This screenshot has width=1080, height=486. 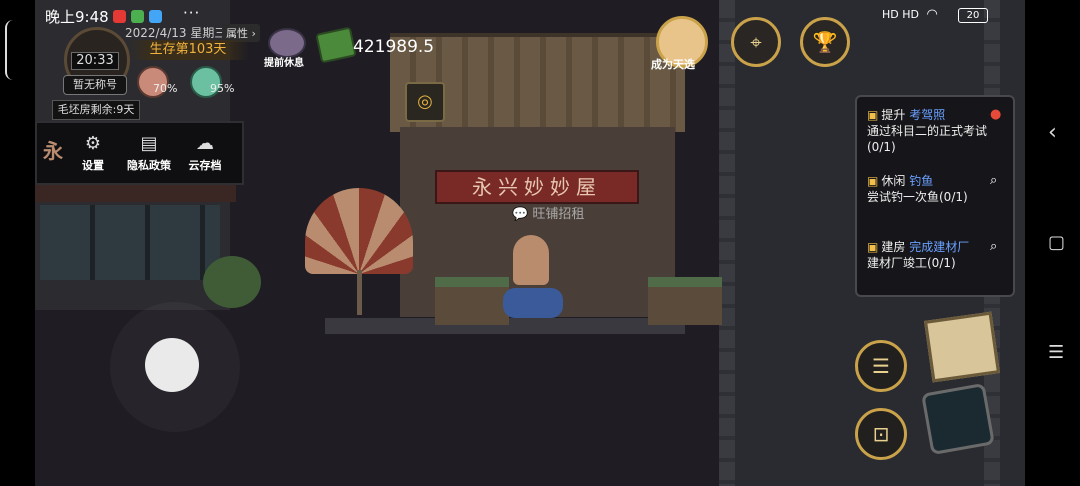 I want to click on cloud-save-button: ☁ 云存档, so click(x=205, y=153).